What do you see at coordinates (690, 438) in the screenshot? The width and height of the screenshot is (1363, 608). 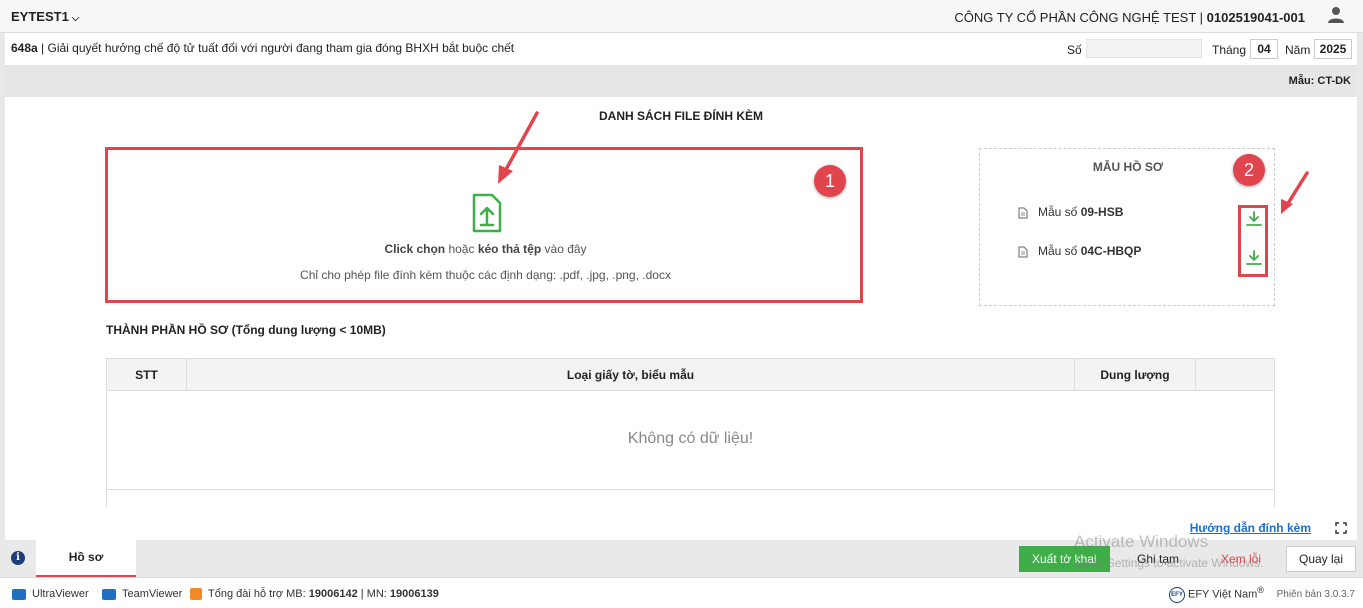 I see `empty-table-message: Không có dữ liệu!` at bounding box center [690, 438].